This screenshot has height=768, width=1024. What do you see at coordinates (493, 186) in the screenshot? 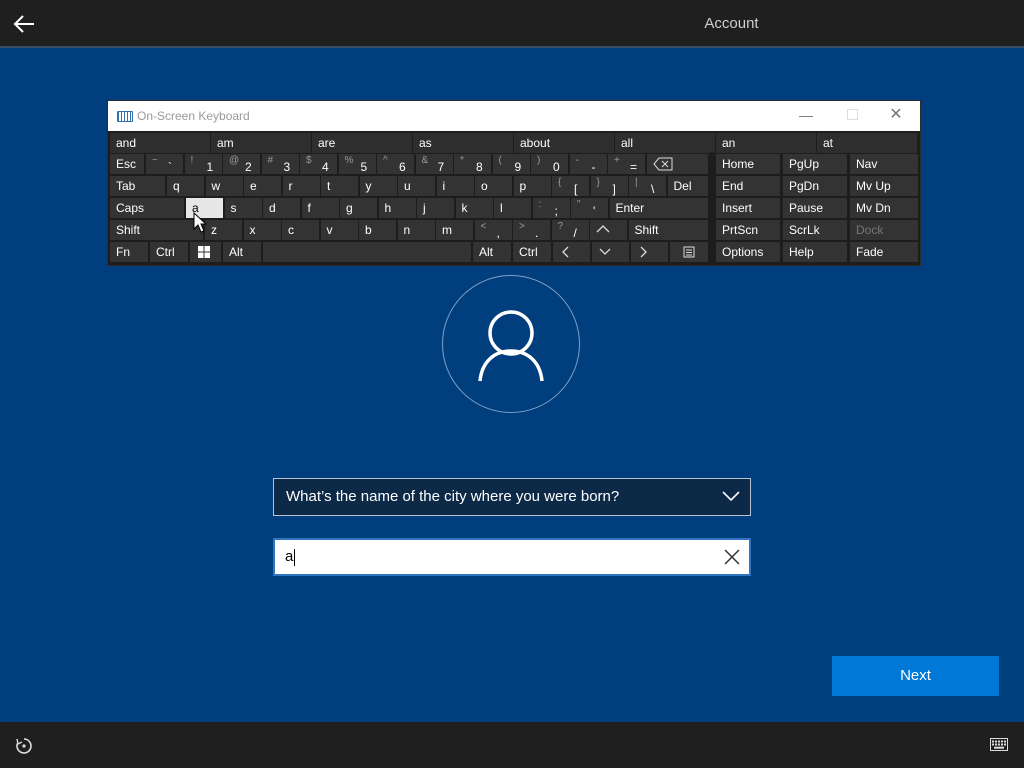
I see `key-o: o` at bounding box center [493, 186].